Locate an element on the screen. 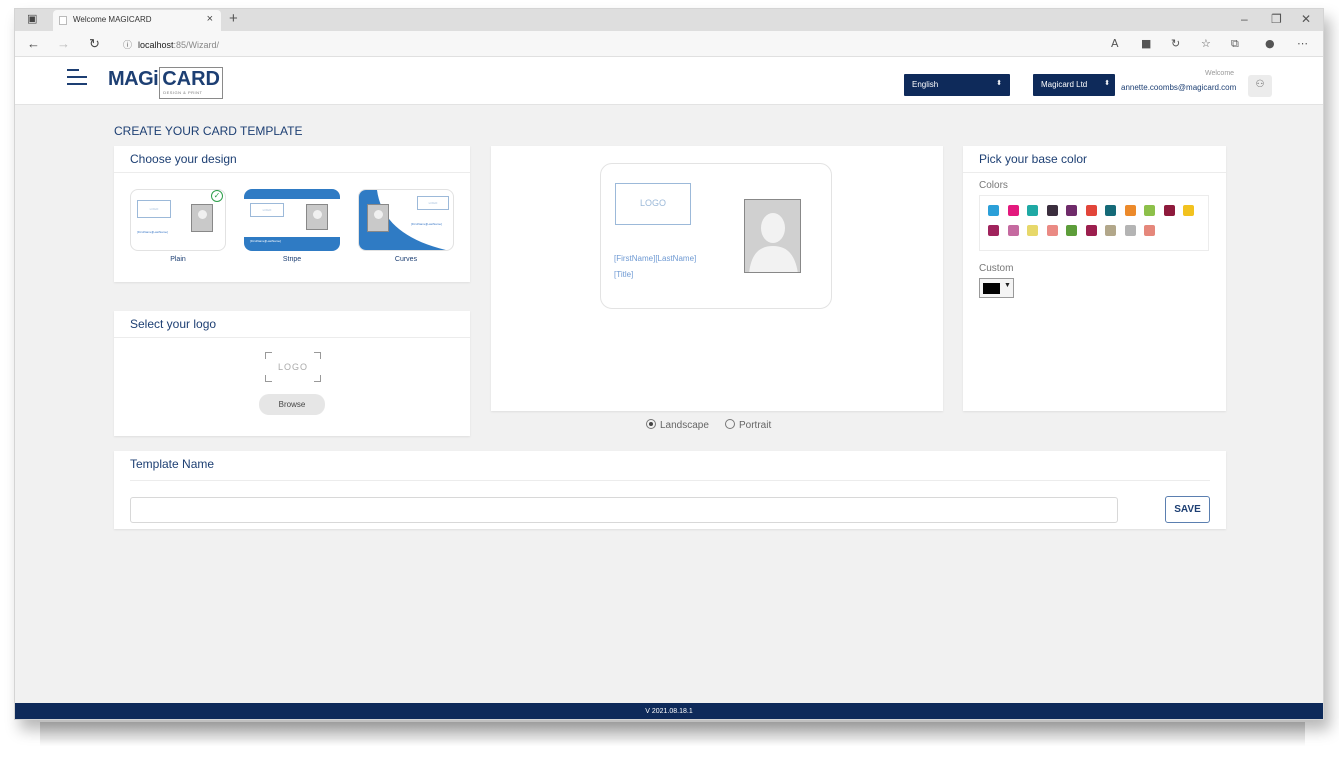 The width and height of the screenshot is (1339, 758). orientation-landscape: Landscape is located at coordinates (677, 425).